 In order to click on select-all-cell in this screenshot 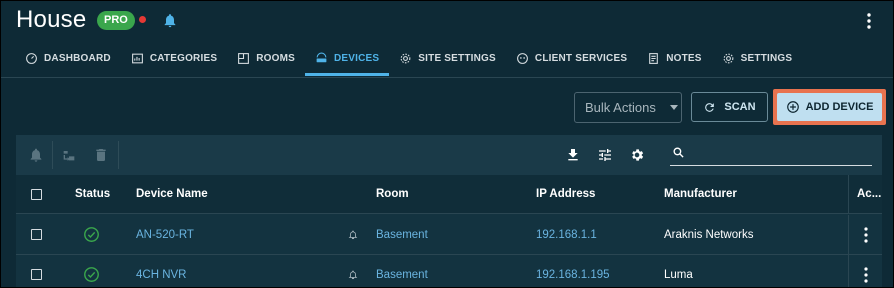, I will do `click(36, 194)`.